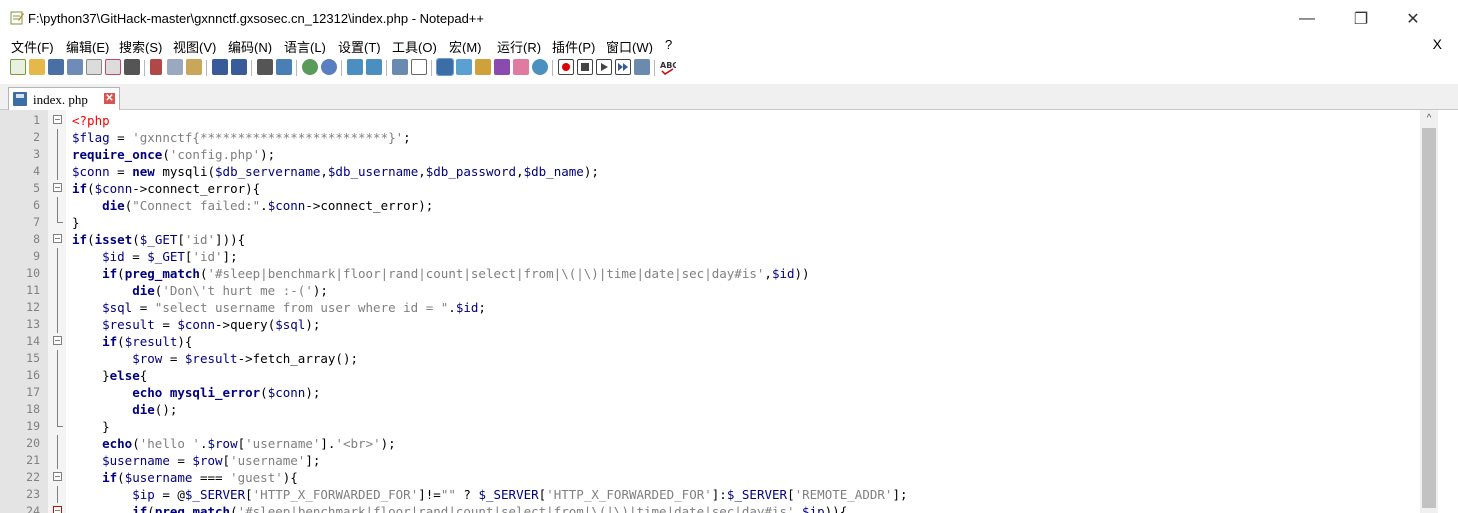  I want to click on code-line: 19 }, so click(710, 426).